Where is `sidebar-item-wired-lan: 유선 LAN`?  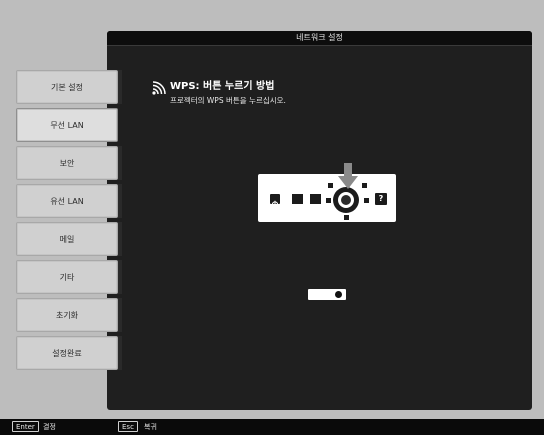
sidebar-item-wired-lan: 유선 LAN is located at coordinates (67, 201).